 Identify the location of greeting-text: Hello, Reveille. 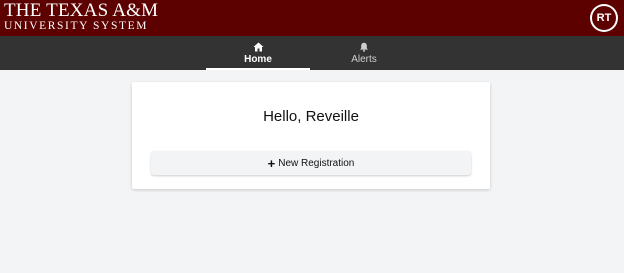
(311, 116).